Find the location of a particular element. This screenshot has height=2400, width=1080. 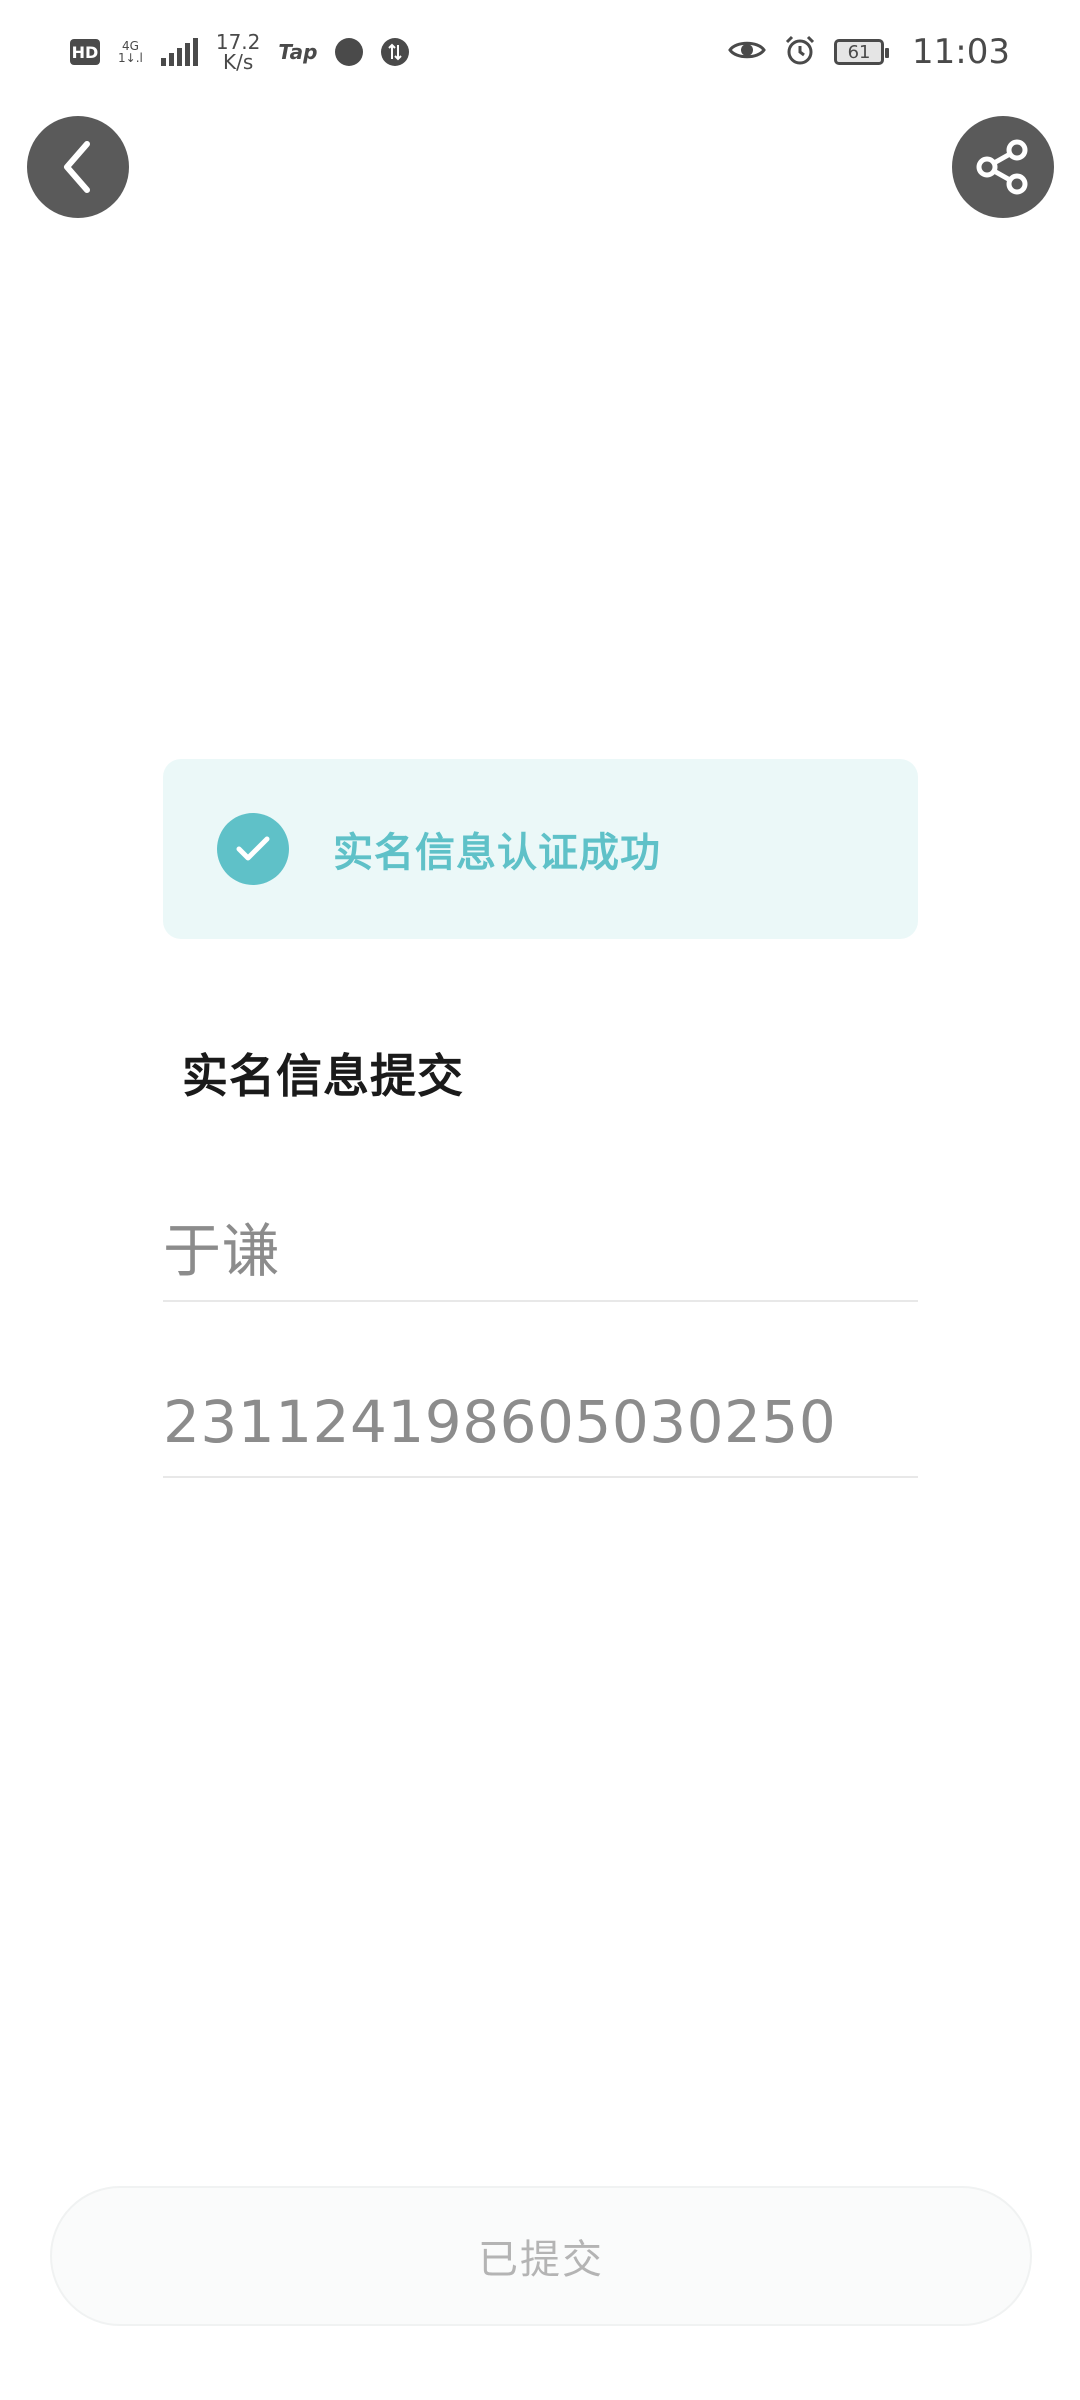

name-value: 于谦 is located at coordinates (222, 1251).